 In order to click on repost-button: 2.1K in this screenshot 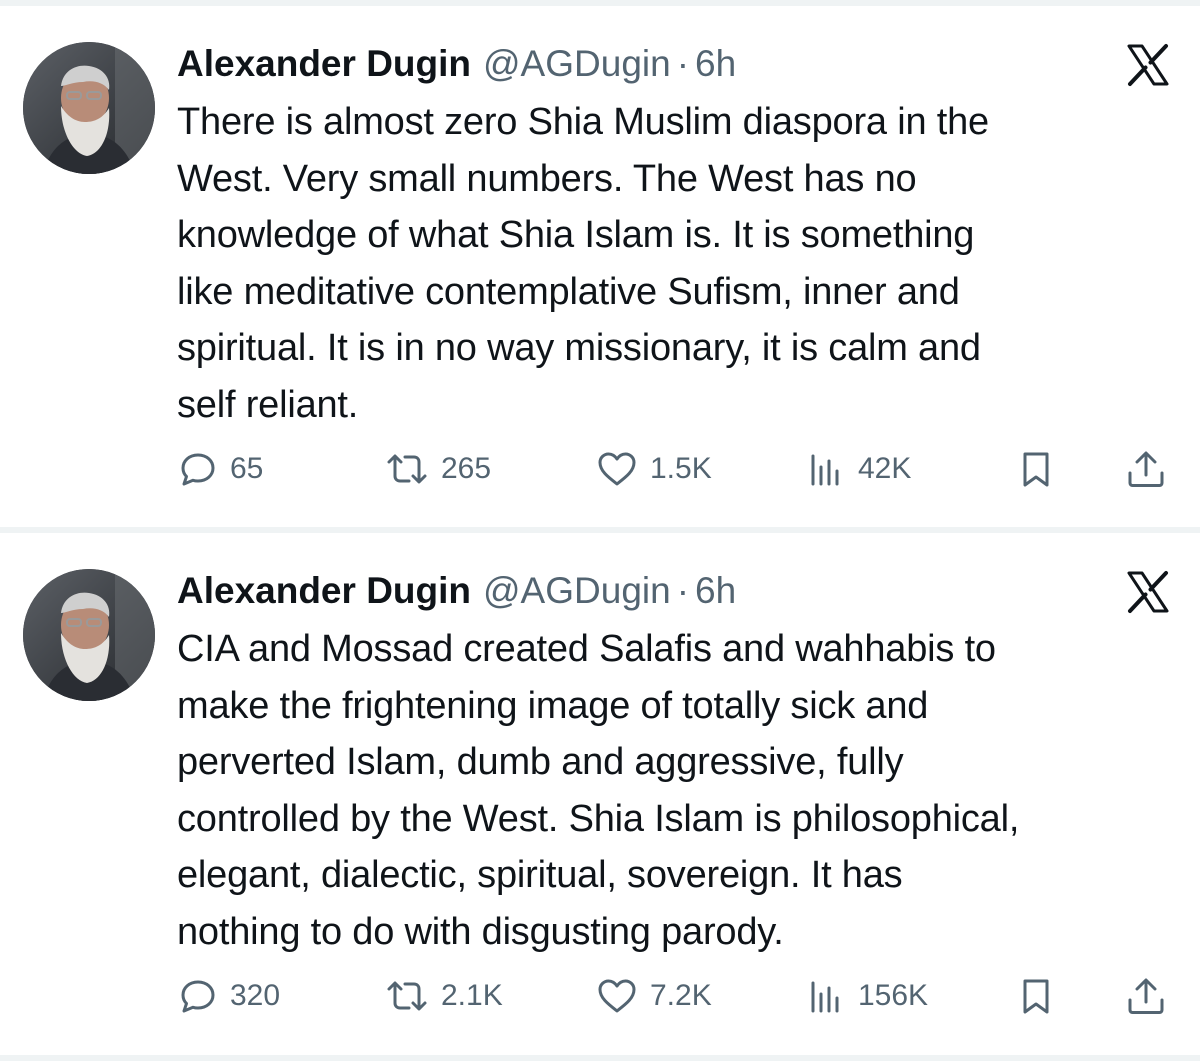, I will do `click(444, 996)`.